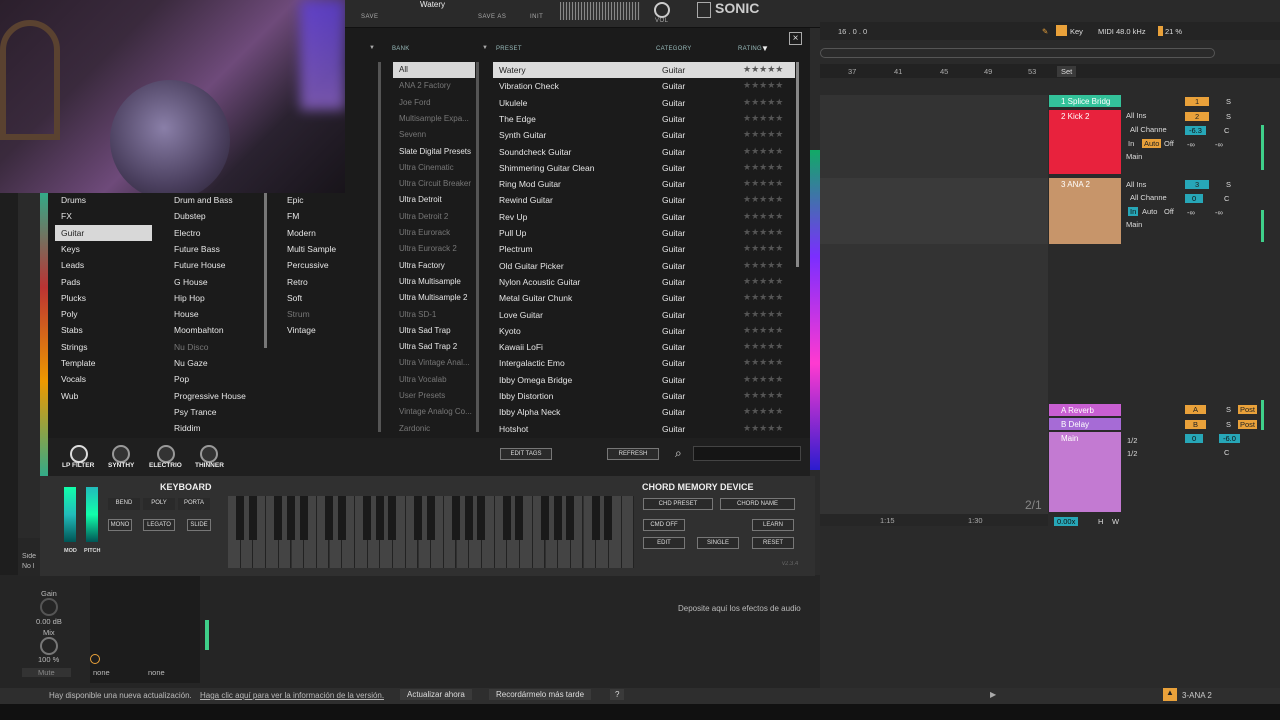 This screenshot has height=720, width=1280. What do you see at coordinates (328, 233) in the screenshot?
I see `style-item: Modern` at bounding box center [328, 233].